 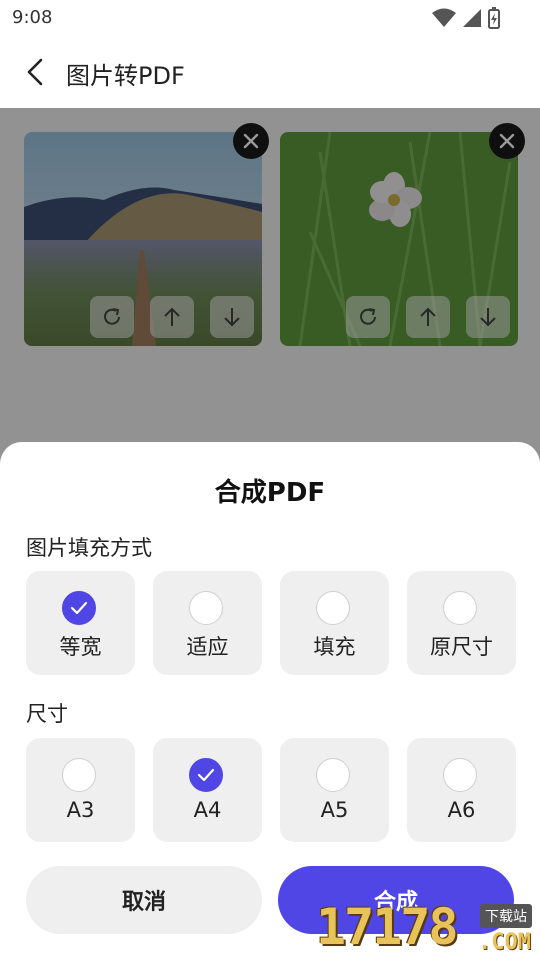 What do you see at coordinates (494, 18) in the screenshot?
I see `battery-icon` at bounding box center [494, 18].